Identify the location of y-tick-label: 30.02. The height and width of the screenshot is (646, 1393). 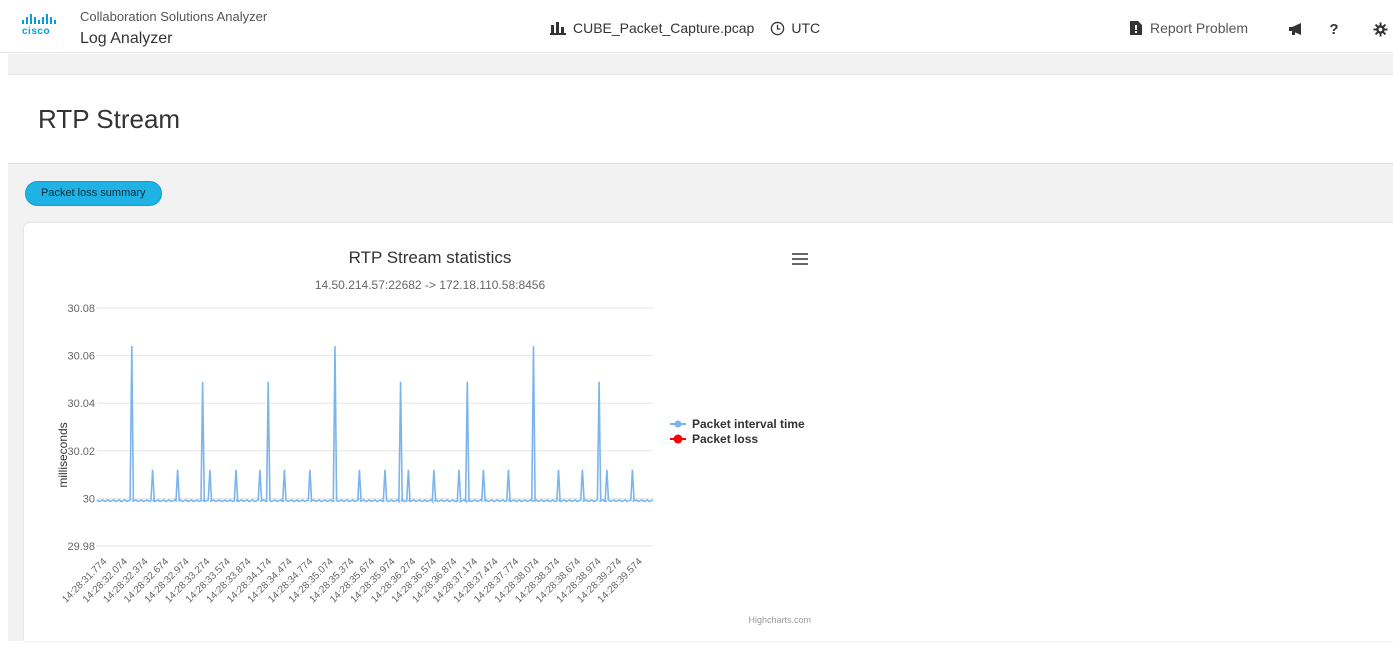
(81, 452).